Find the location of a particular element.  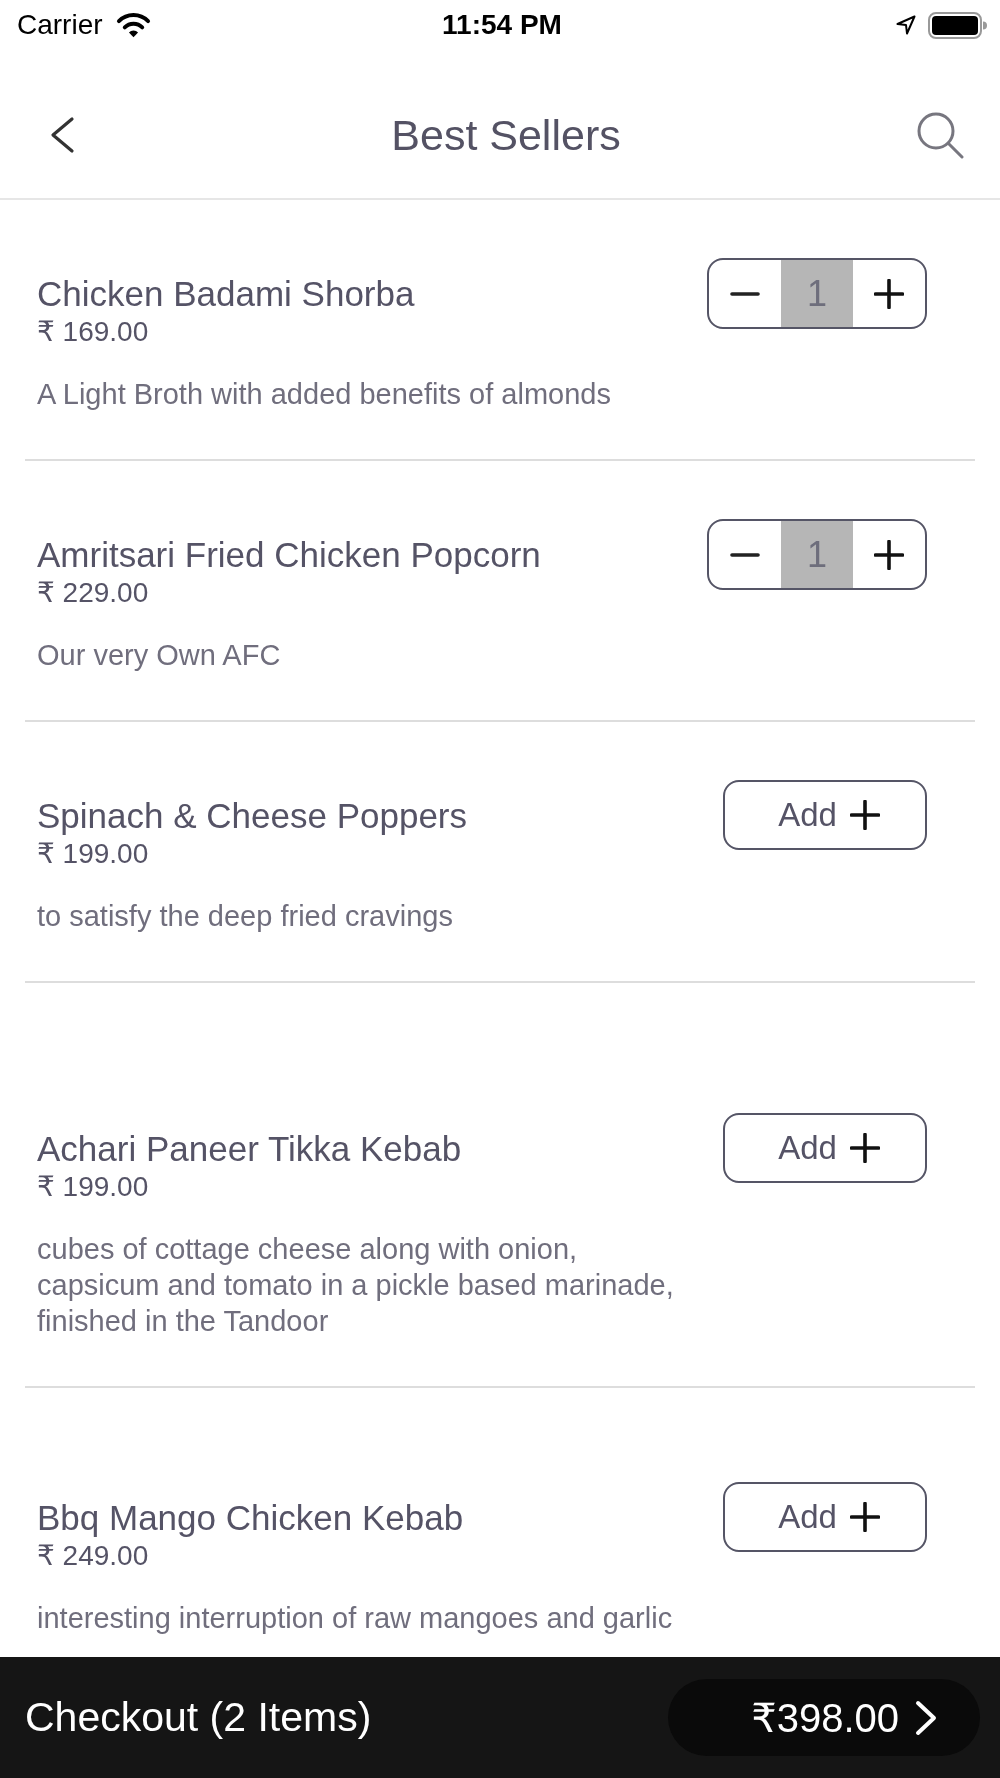

item-description: to satisfy the deep fried cravings is located at coordinates (245, 916).